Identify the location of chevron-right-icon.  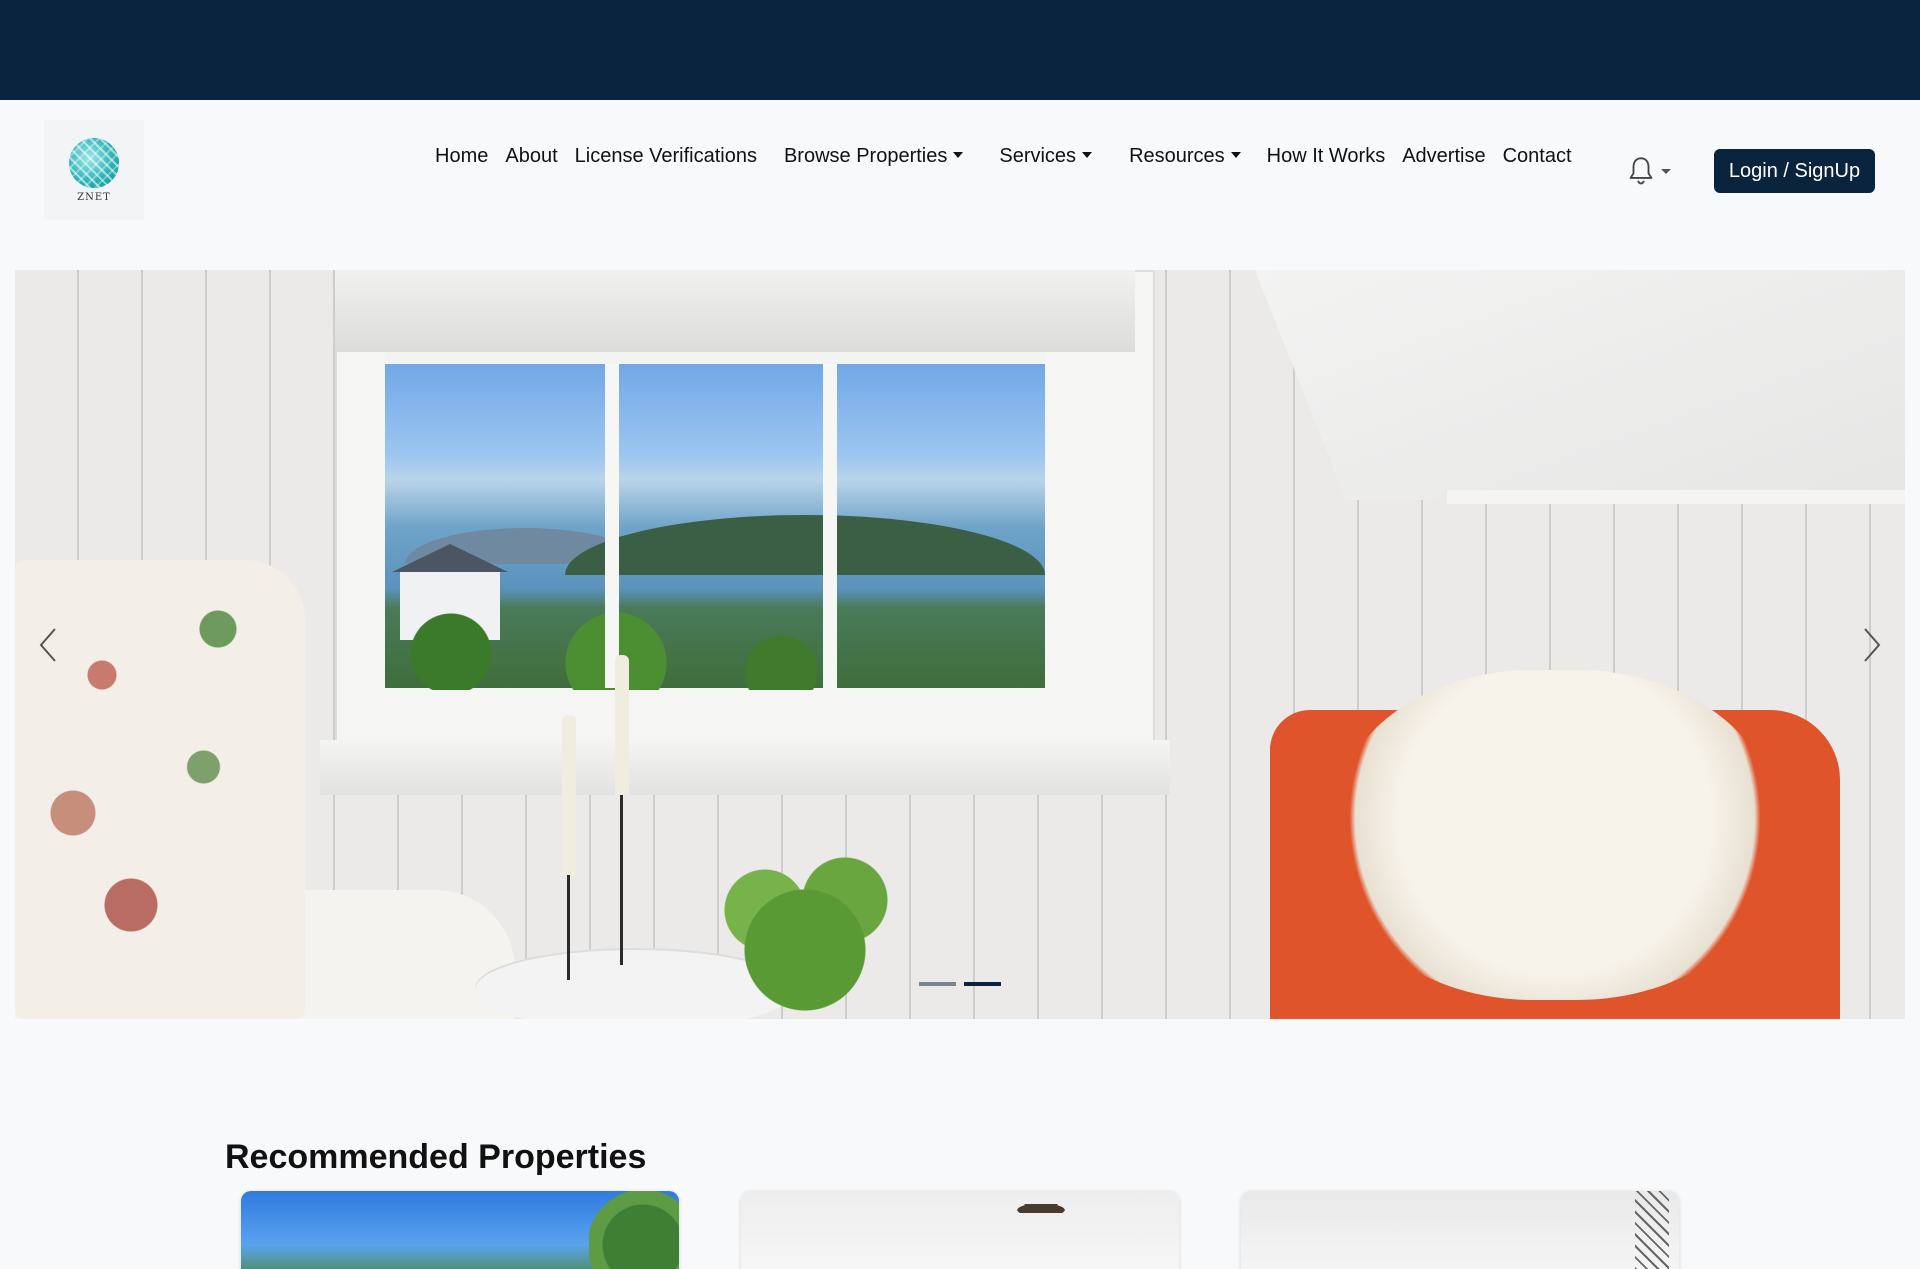
(1872, 645).